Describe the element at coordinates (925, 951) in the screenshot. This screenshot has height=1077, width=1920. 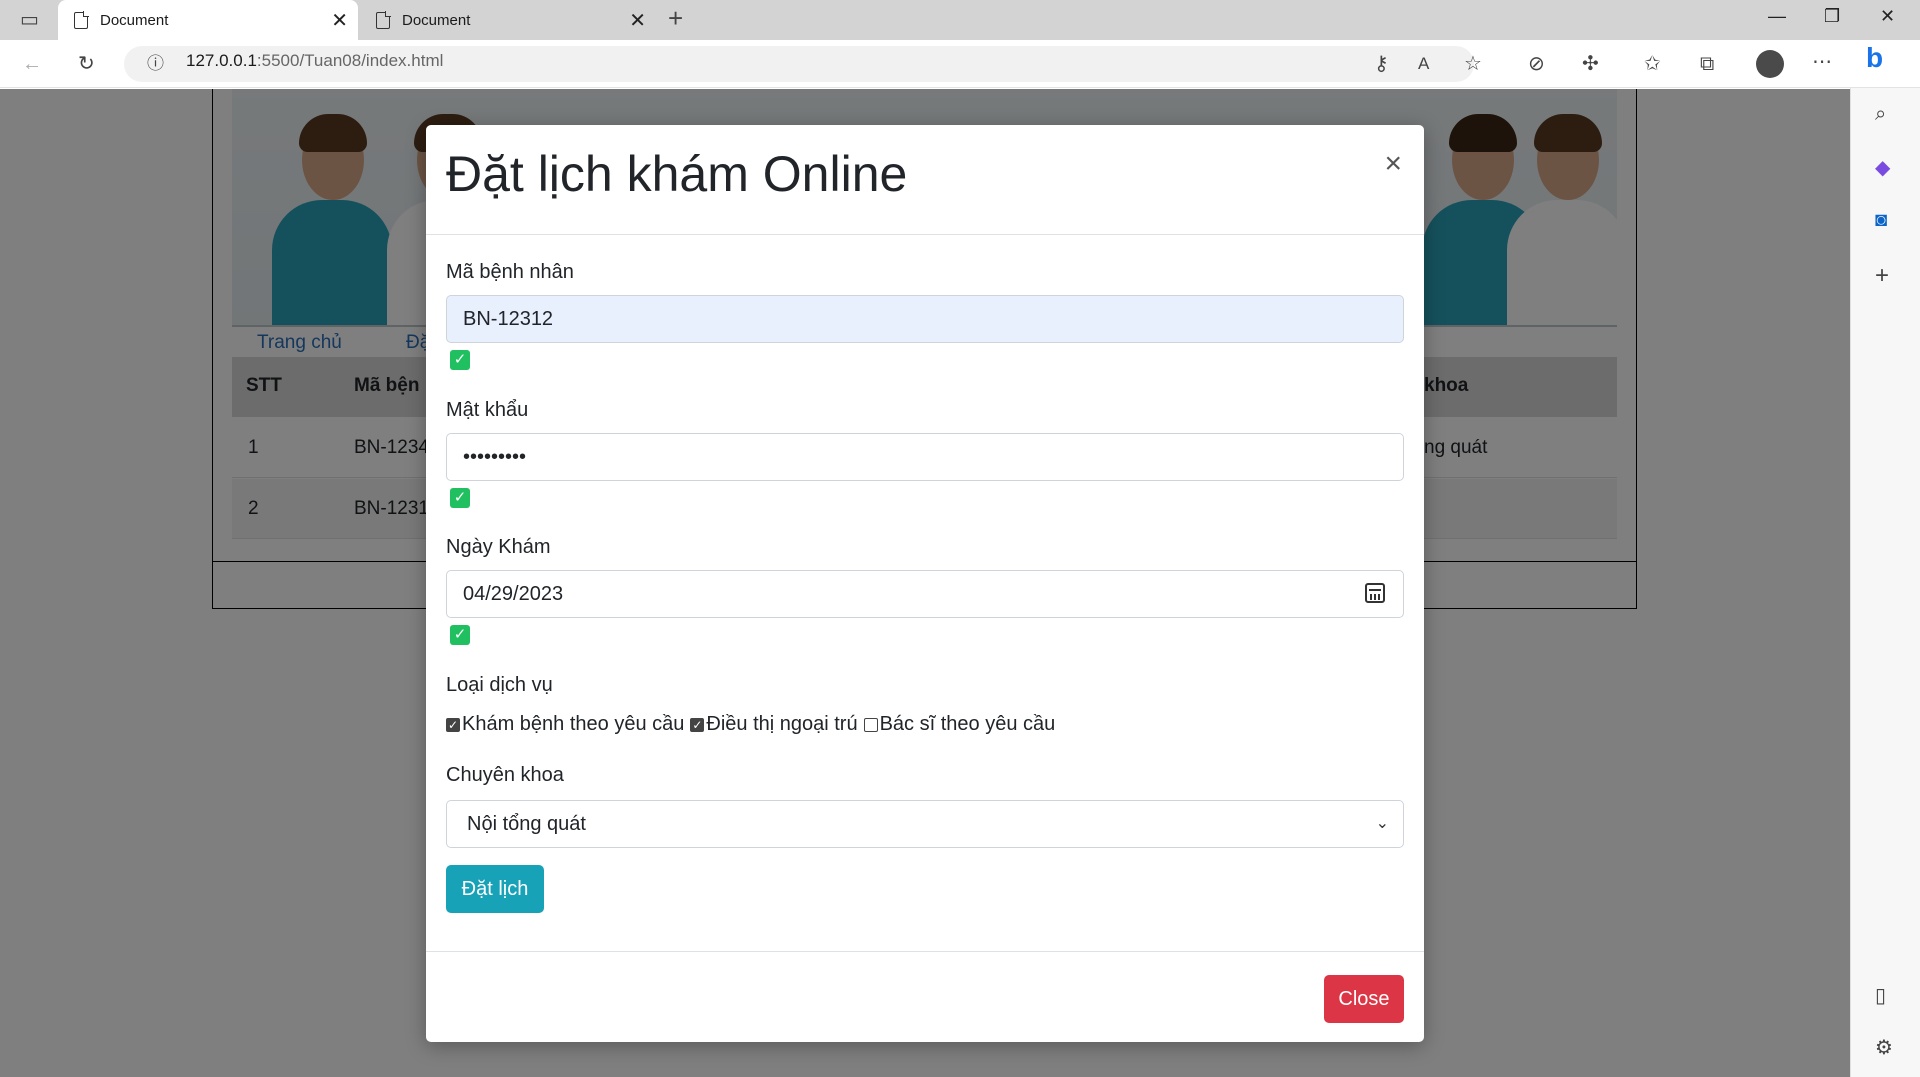
I see `modal-footer-divider` at that location.